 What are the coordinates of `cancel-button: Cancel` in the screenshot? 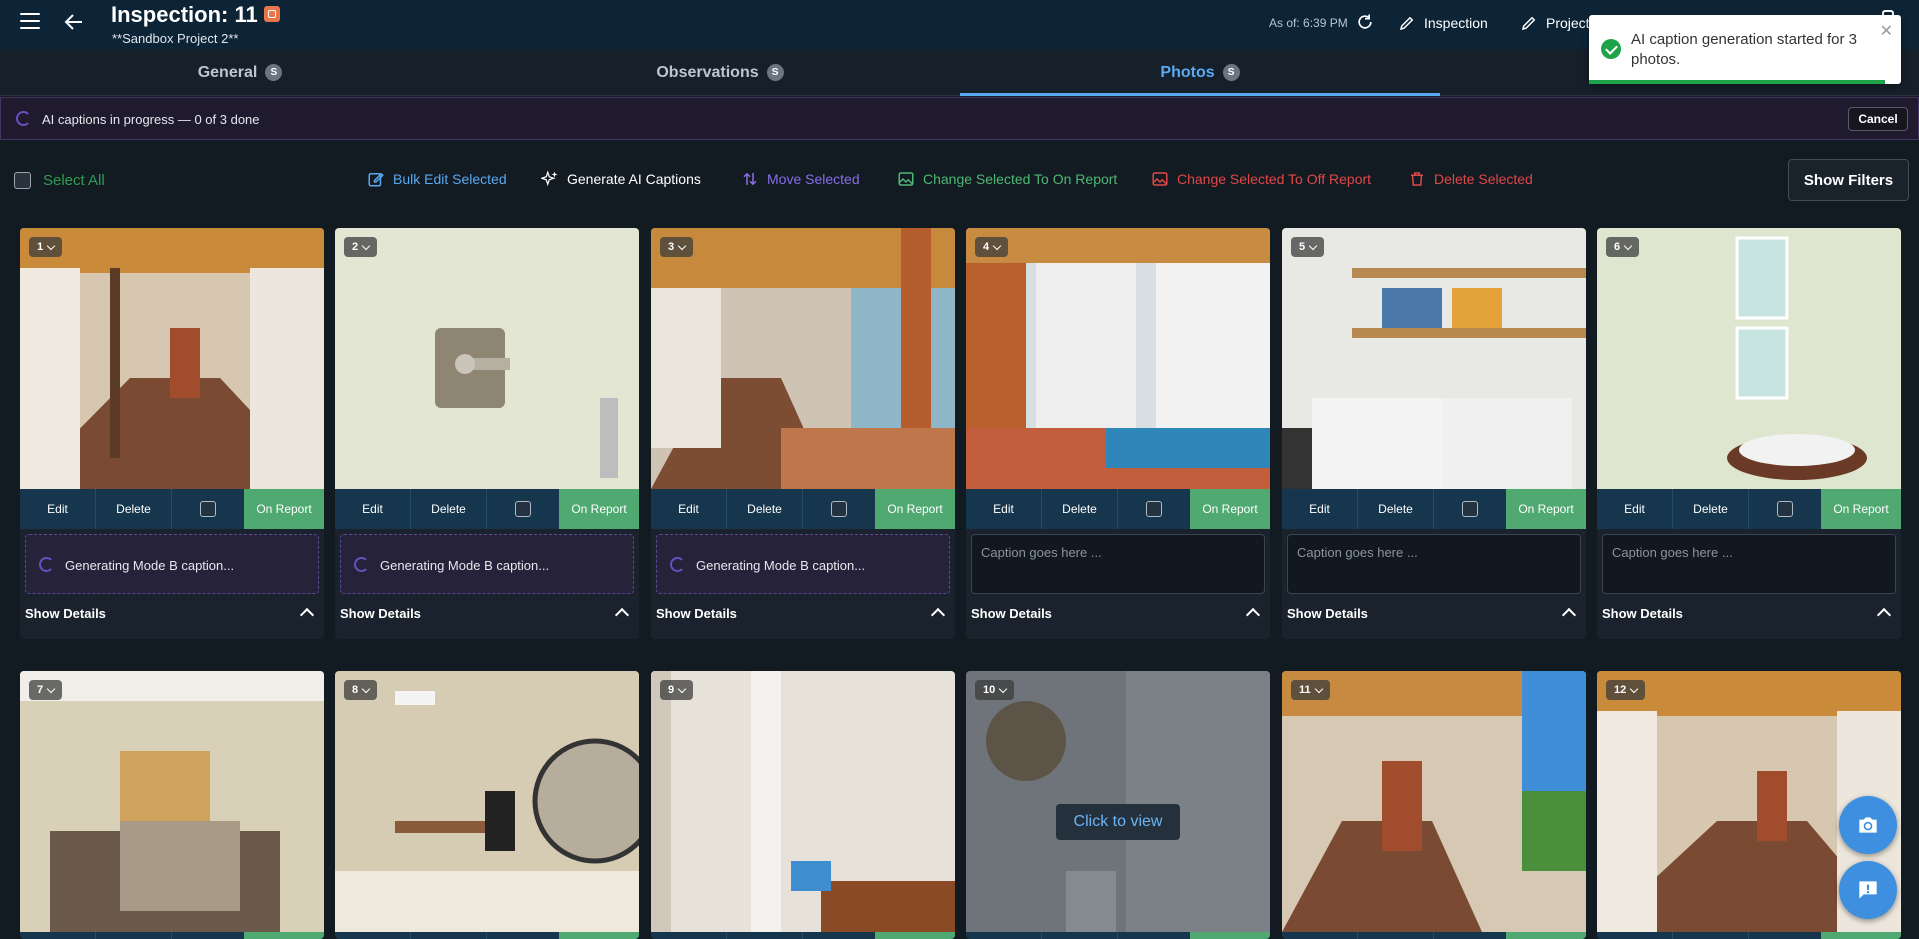 It's located at (1878, 119).